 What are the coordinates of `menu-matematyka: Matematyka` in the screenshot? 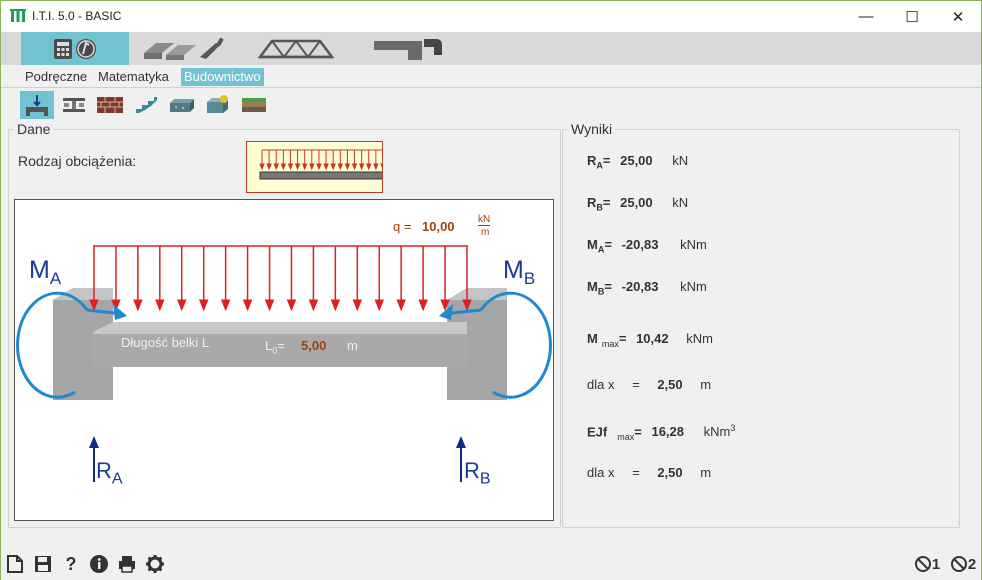 It's located at (133, 77).